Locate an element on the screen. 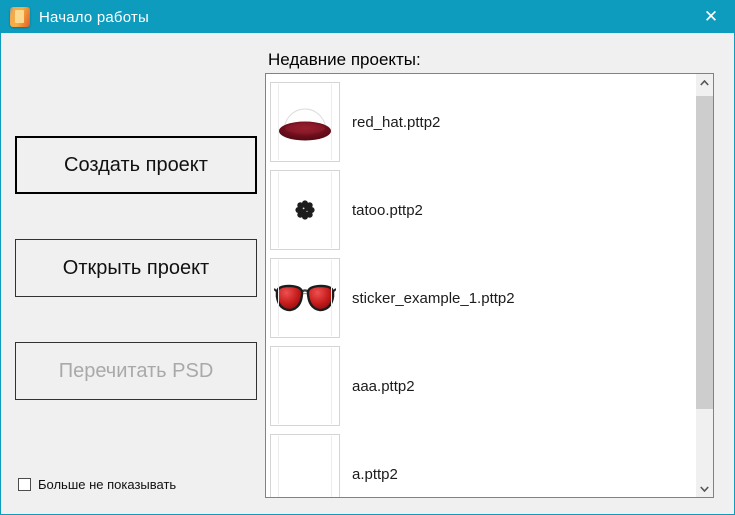 This screenshot has width=735, height=515. scroll-up-arrow-icon is located at coordinates (704, 82).